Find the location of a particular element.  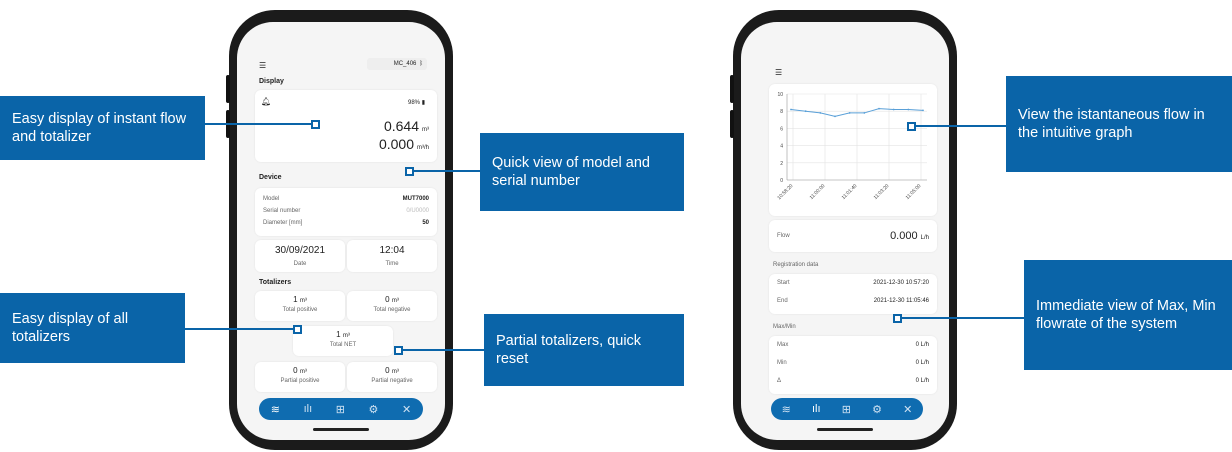

y-tick-label: 6 is located at coordinates (781, 129).